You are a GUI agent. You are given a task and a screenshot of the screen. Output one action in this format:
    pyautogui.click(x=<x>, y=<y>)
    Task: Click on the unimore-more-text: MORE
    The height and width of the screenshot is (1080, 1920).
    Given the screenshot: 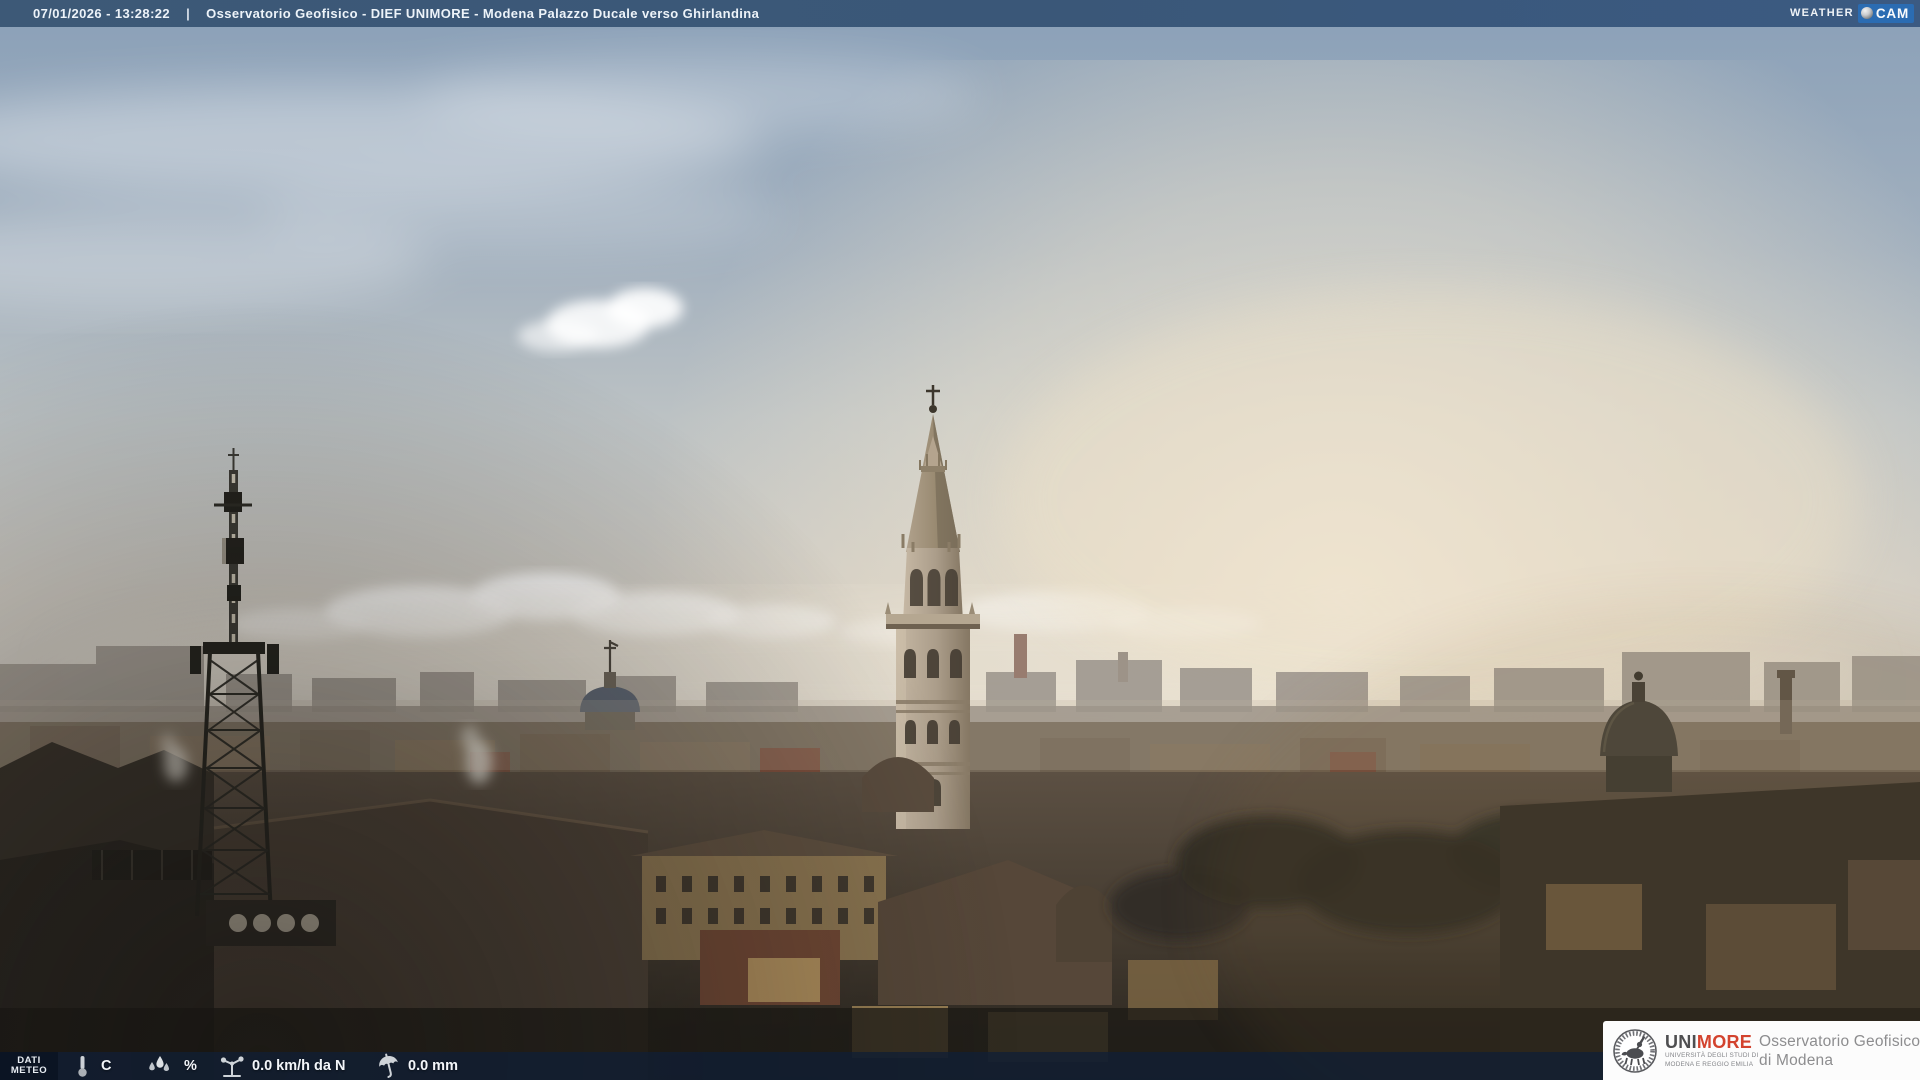 What is the action you would take?
    pyautogui.click(x=1724, y=1041)
    